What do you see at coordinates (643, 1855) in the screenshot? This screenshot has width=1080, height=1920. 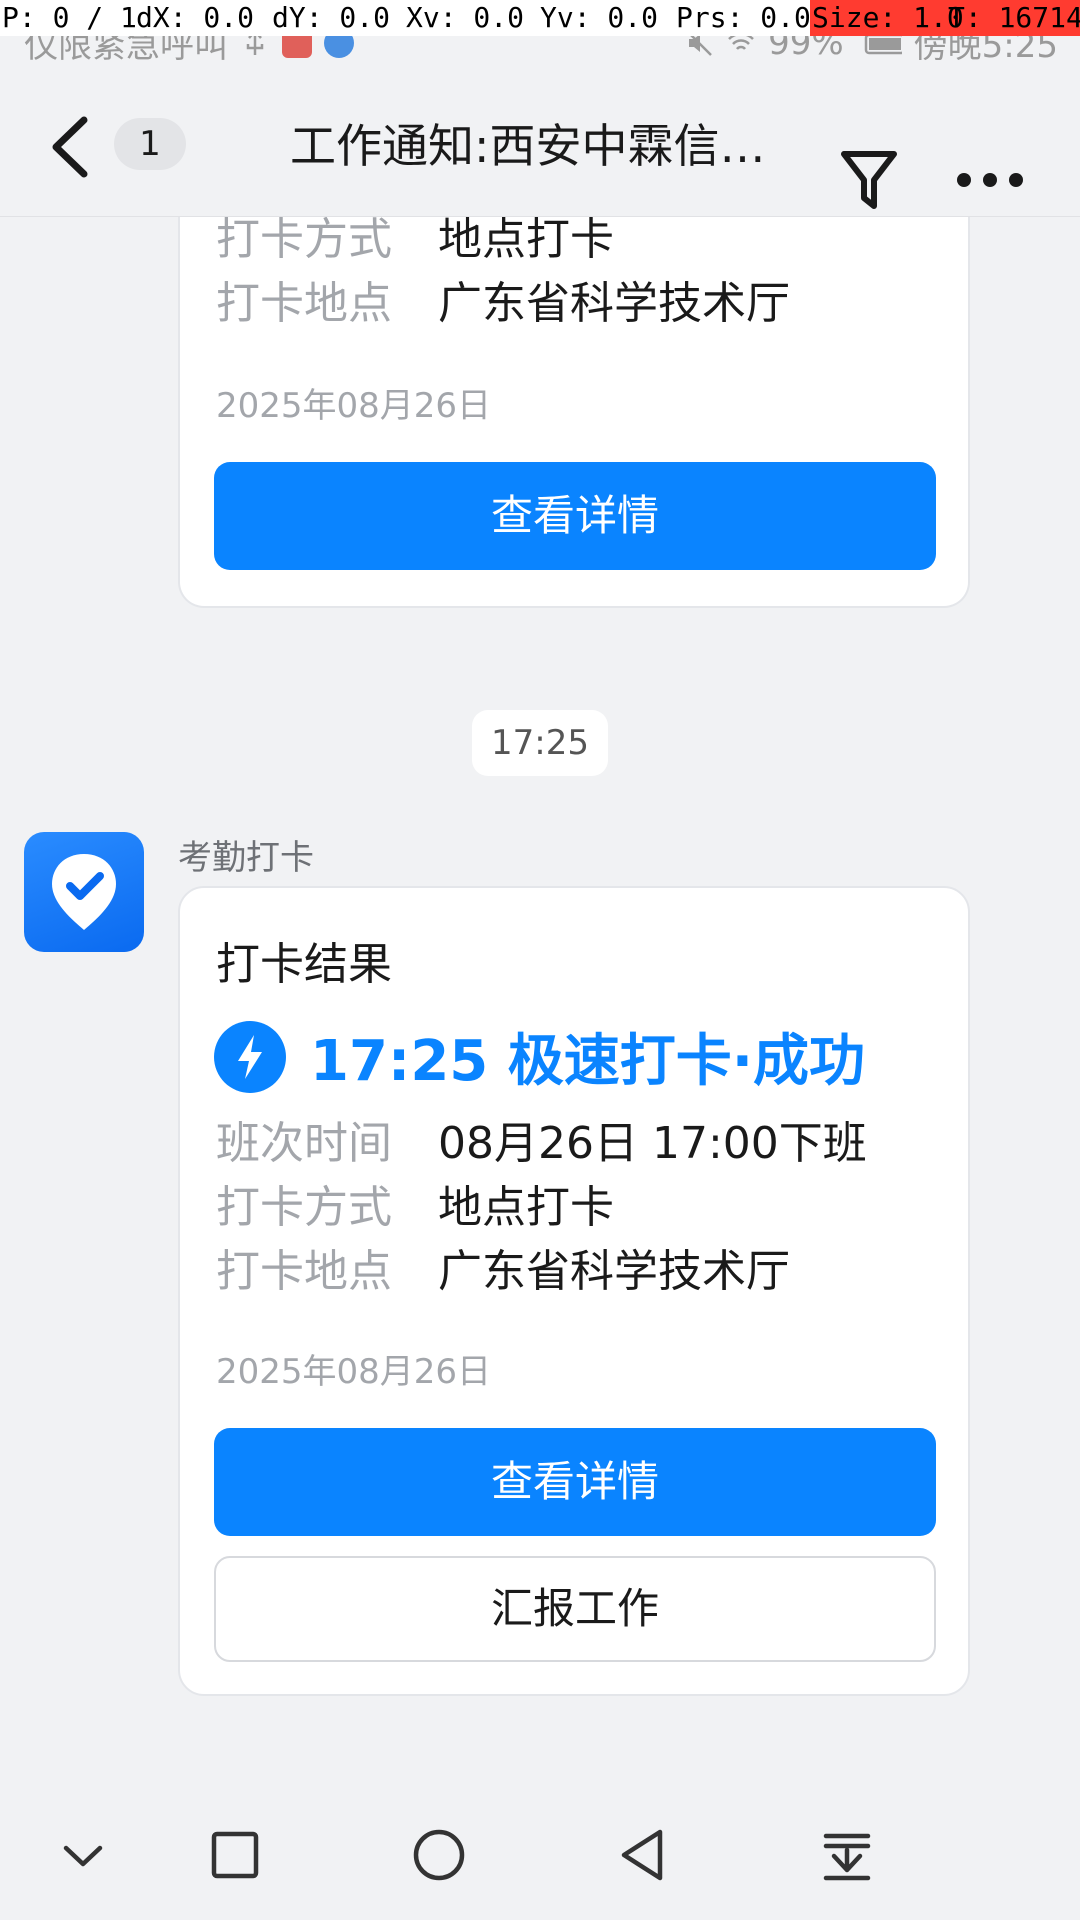 I see `nav-back-icon` at bounding box center [643, 1855].